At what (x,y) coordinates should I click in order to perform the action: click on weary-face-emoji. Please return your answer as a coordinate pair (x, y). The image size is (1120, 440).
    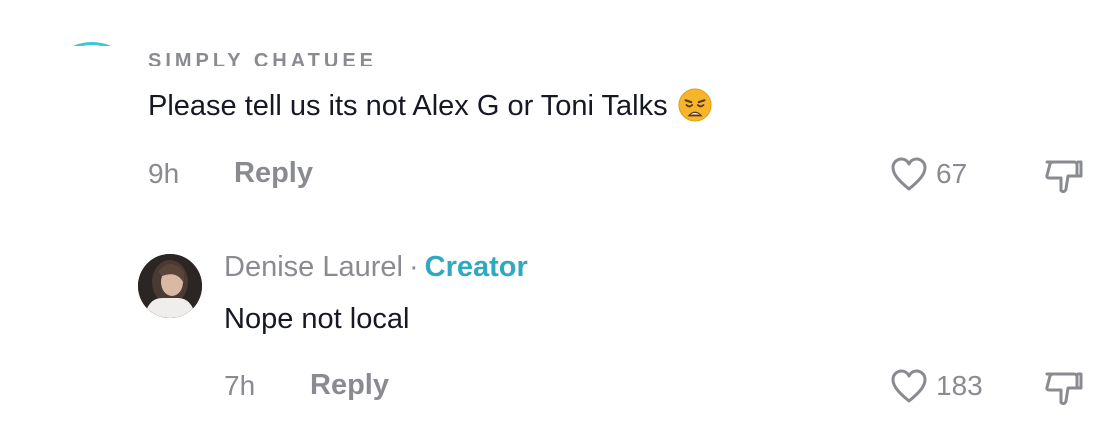
    Looking at the image, I should click on (695, 105).